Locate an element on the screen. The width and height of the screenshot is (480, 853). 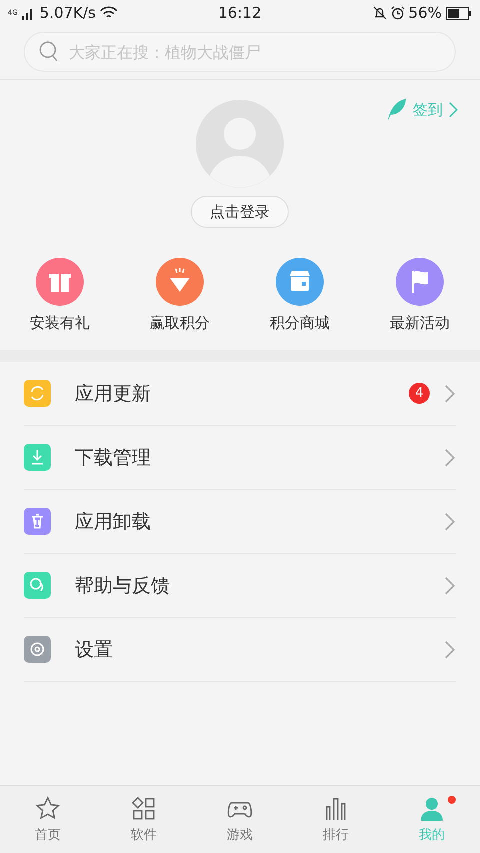
alarm-icon is located at coordinates (397, 13).